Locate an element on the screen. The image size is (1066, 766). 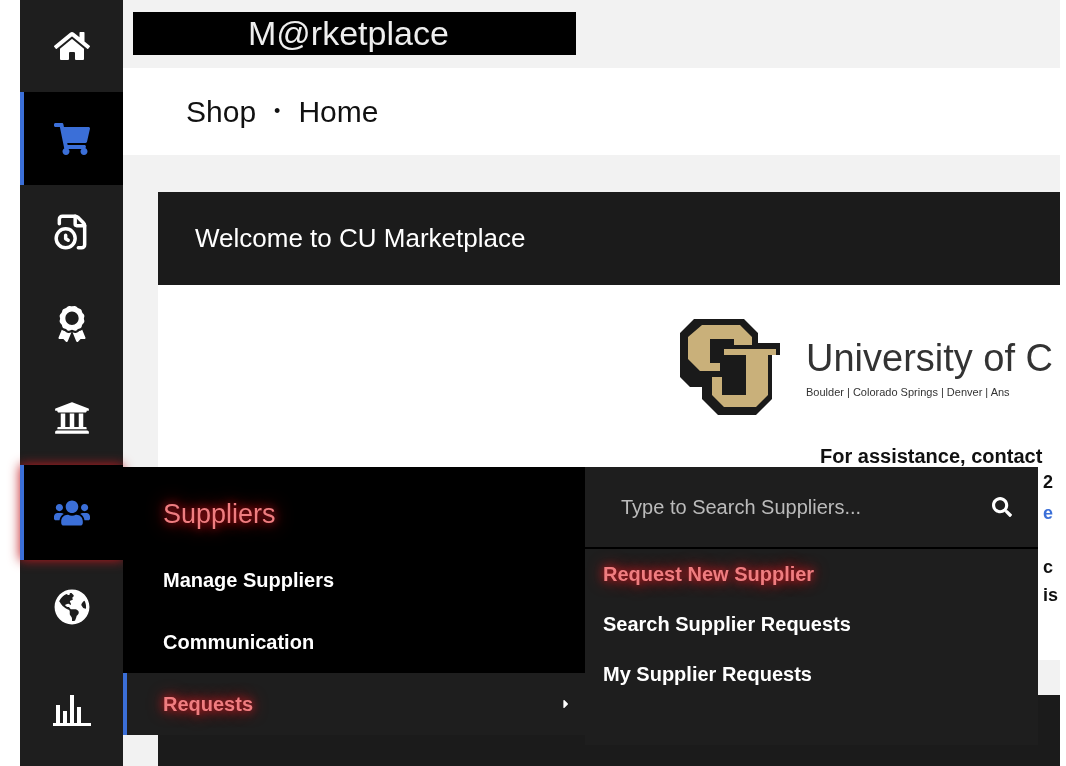
university-name: University of C is located at coordinates (930, 358).